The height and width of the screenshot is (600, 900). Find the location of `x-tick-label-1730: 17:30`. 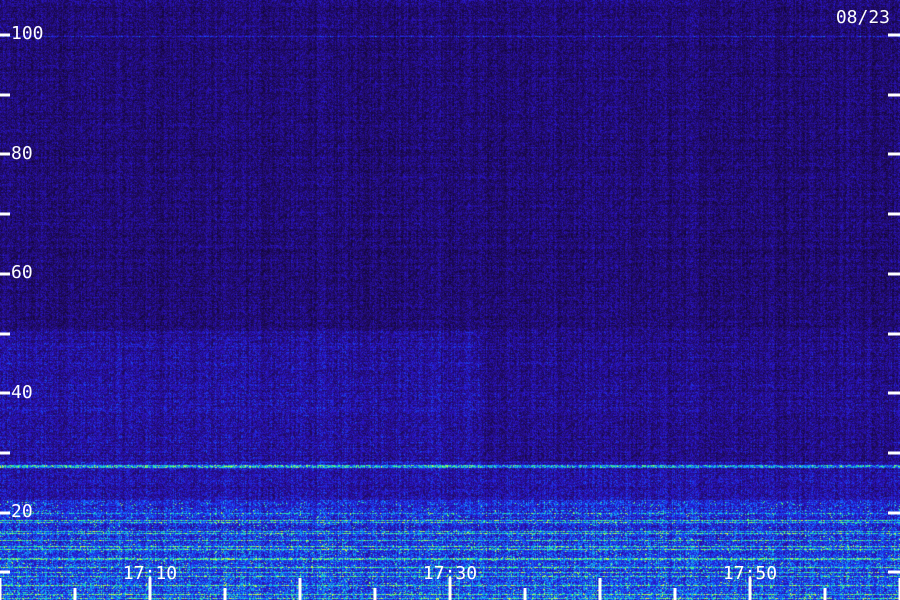

x-tick-label-1730: 17:30 is located at coordinates (450, 573).